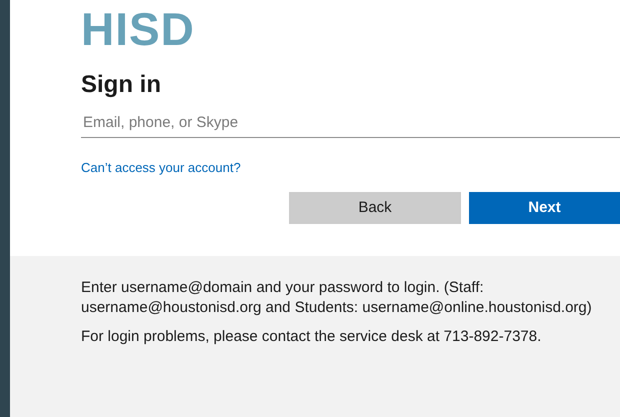  I want to click on info-paragraph: Enter username@domain and your password to login. (Staff: username@houstonisd.org and Students: username@online.houstonisd.org), so click(337, 297).